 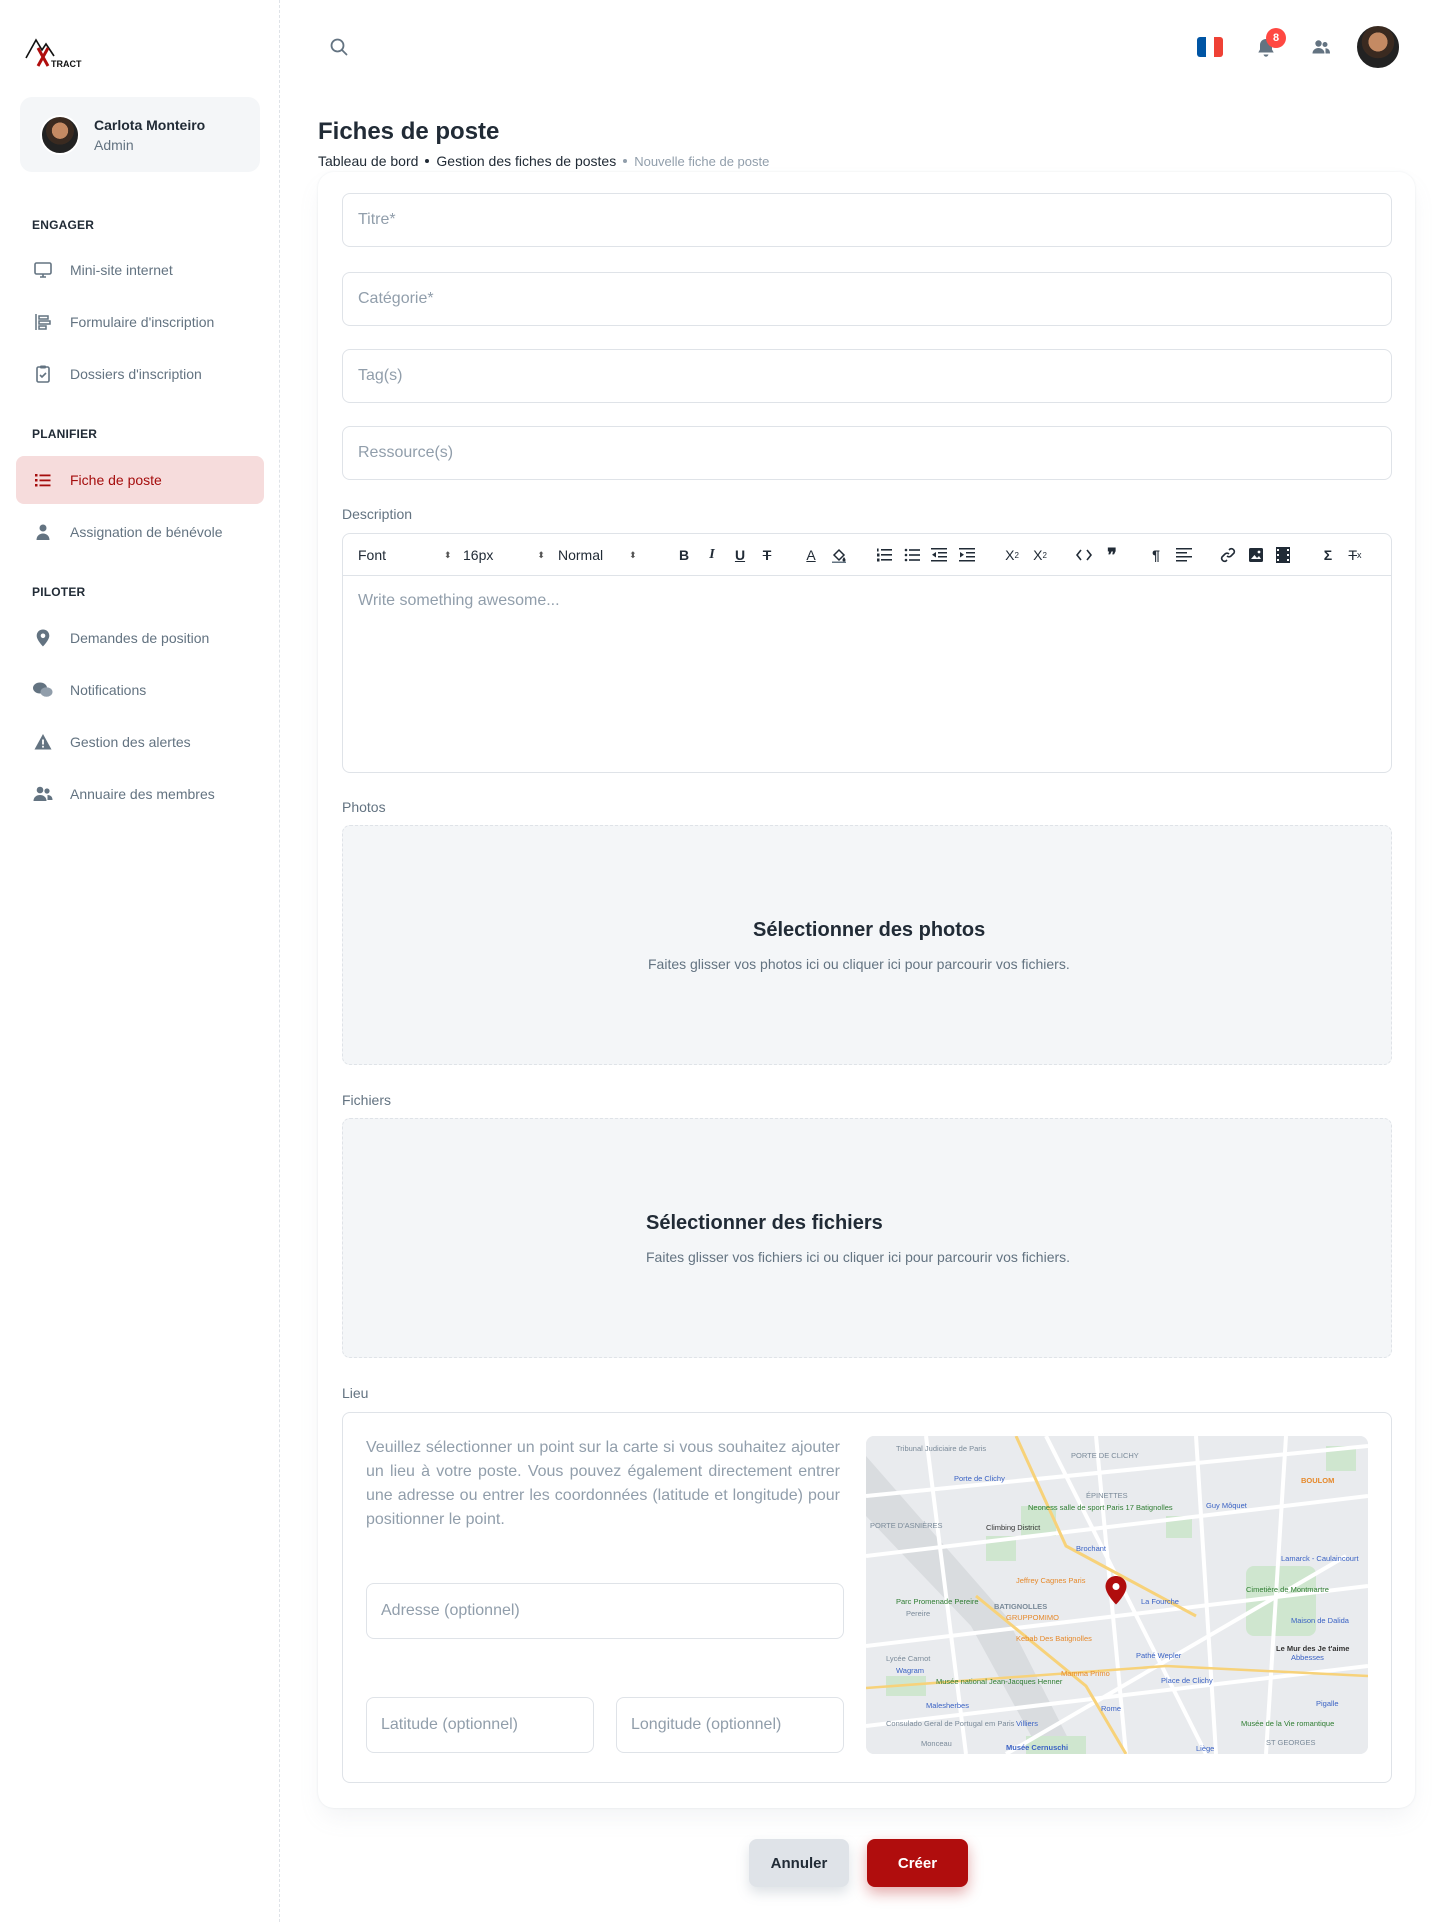 I want to click on map-label: Place de Clichy, so click(x=1187, y=1680).